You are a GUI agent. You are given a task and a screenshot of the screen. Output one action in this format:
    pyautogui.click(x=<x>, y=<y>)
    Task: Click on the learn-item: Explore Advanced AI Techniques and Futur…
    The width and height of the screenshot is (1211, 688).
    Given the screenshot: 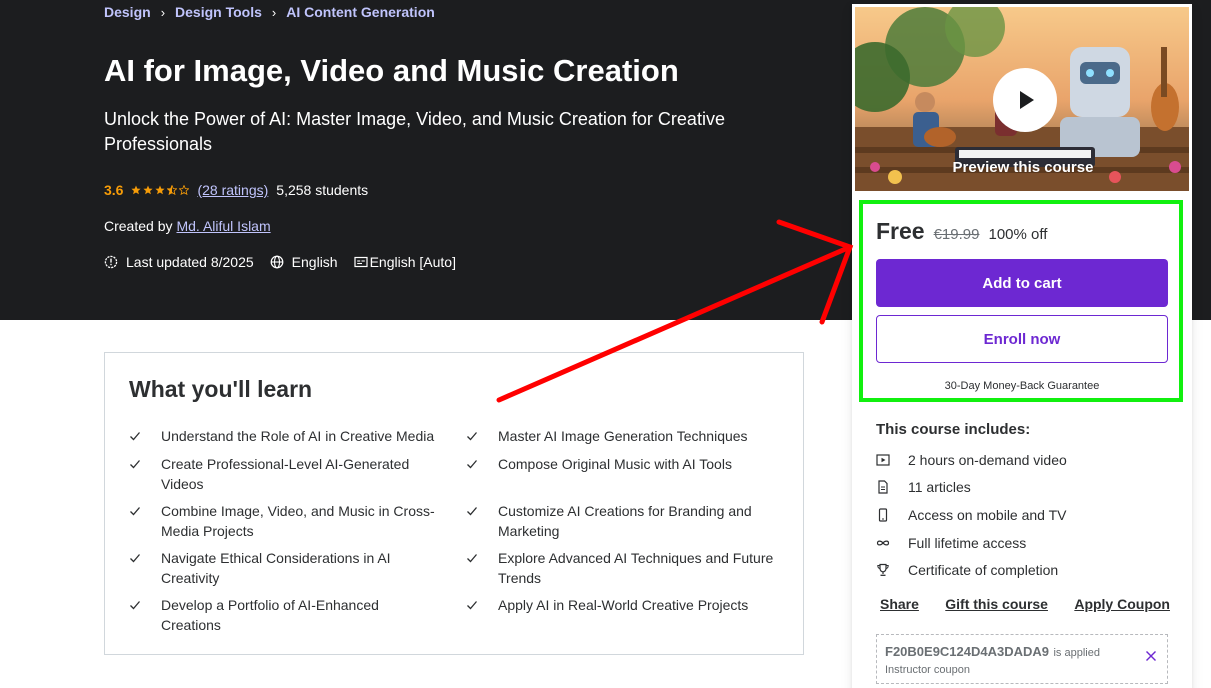 What is the action you would take?
    pyautogui.click(x=626, y=568)
    